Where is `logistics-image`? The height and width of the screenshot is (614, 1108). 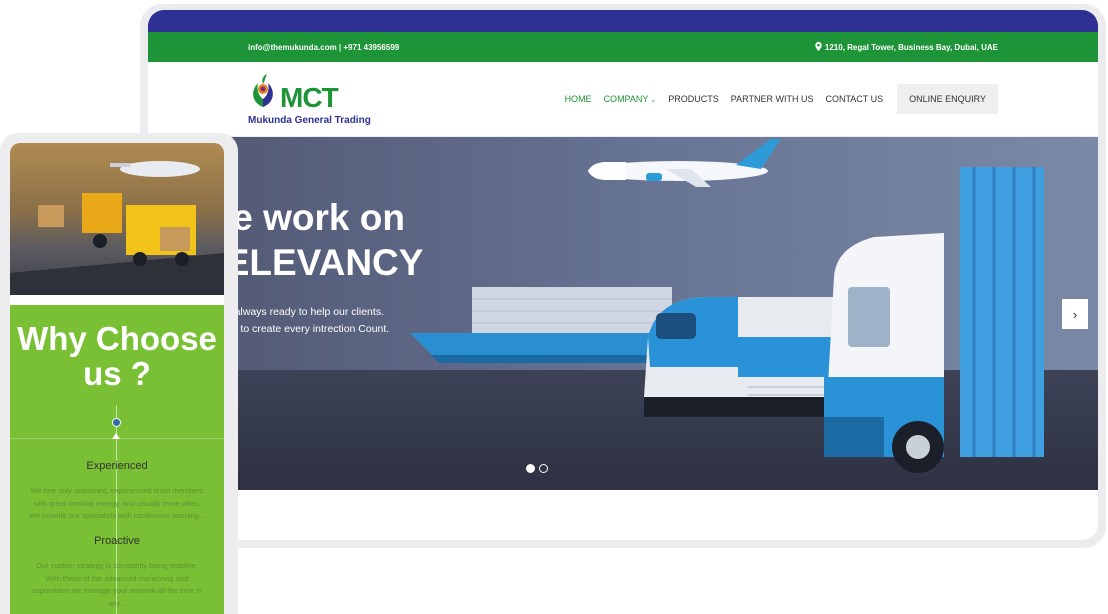
logistics-image is located at coordinates (117, 219).